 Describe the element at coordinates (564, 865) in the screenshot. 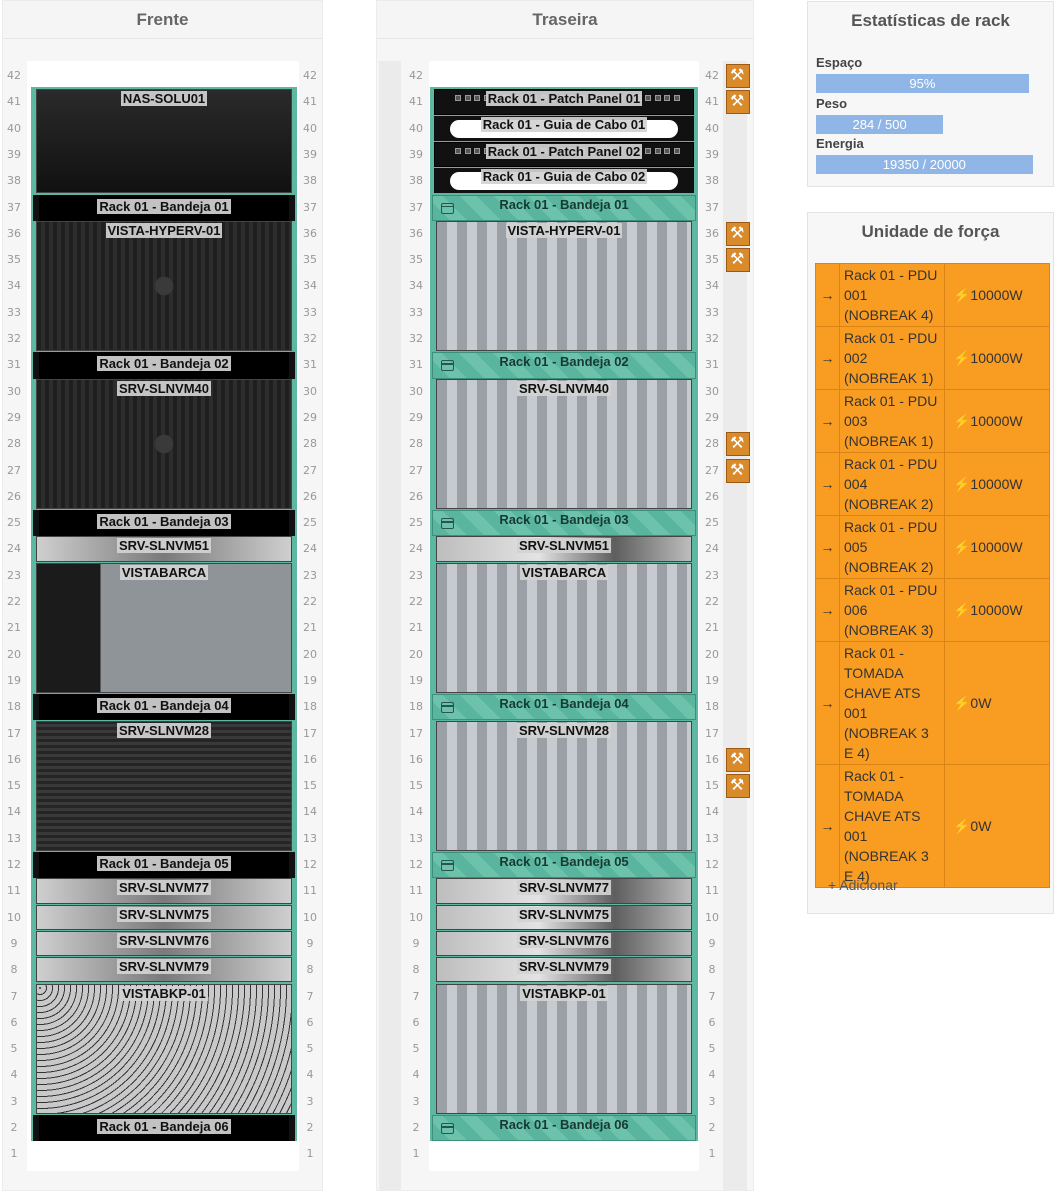

I see `shelf-rear: Rack 01 - Bandeja 05` at that location.